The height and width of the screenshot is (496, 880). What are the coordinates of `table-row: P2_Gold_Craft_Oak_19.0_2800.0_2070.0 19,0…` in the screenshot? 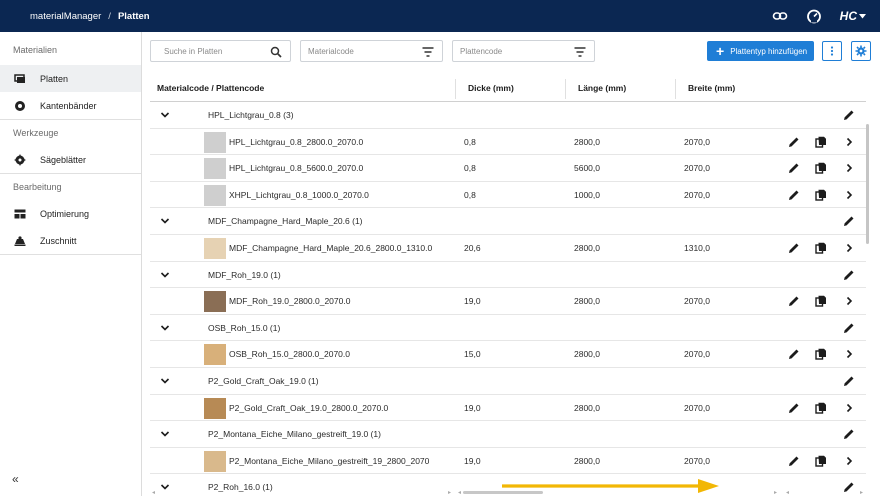 It's located at (508, 408).